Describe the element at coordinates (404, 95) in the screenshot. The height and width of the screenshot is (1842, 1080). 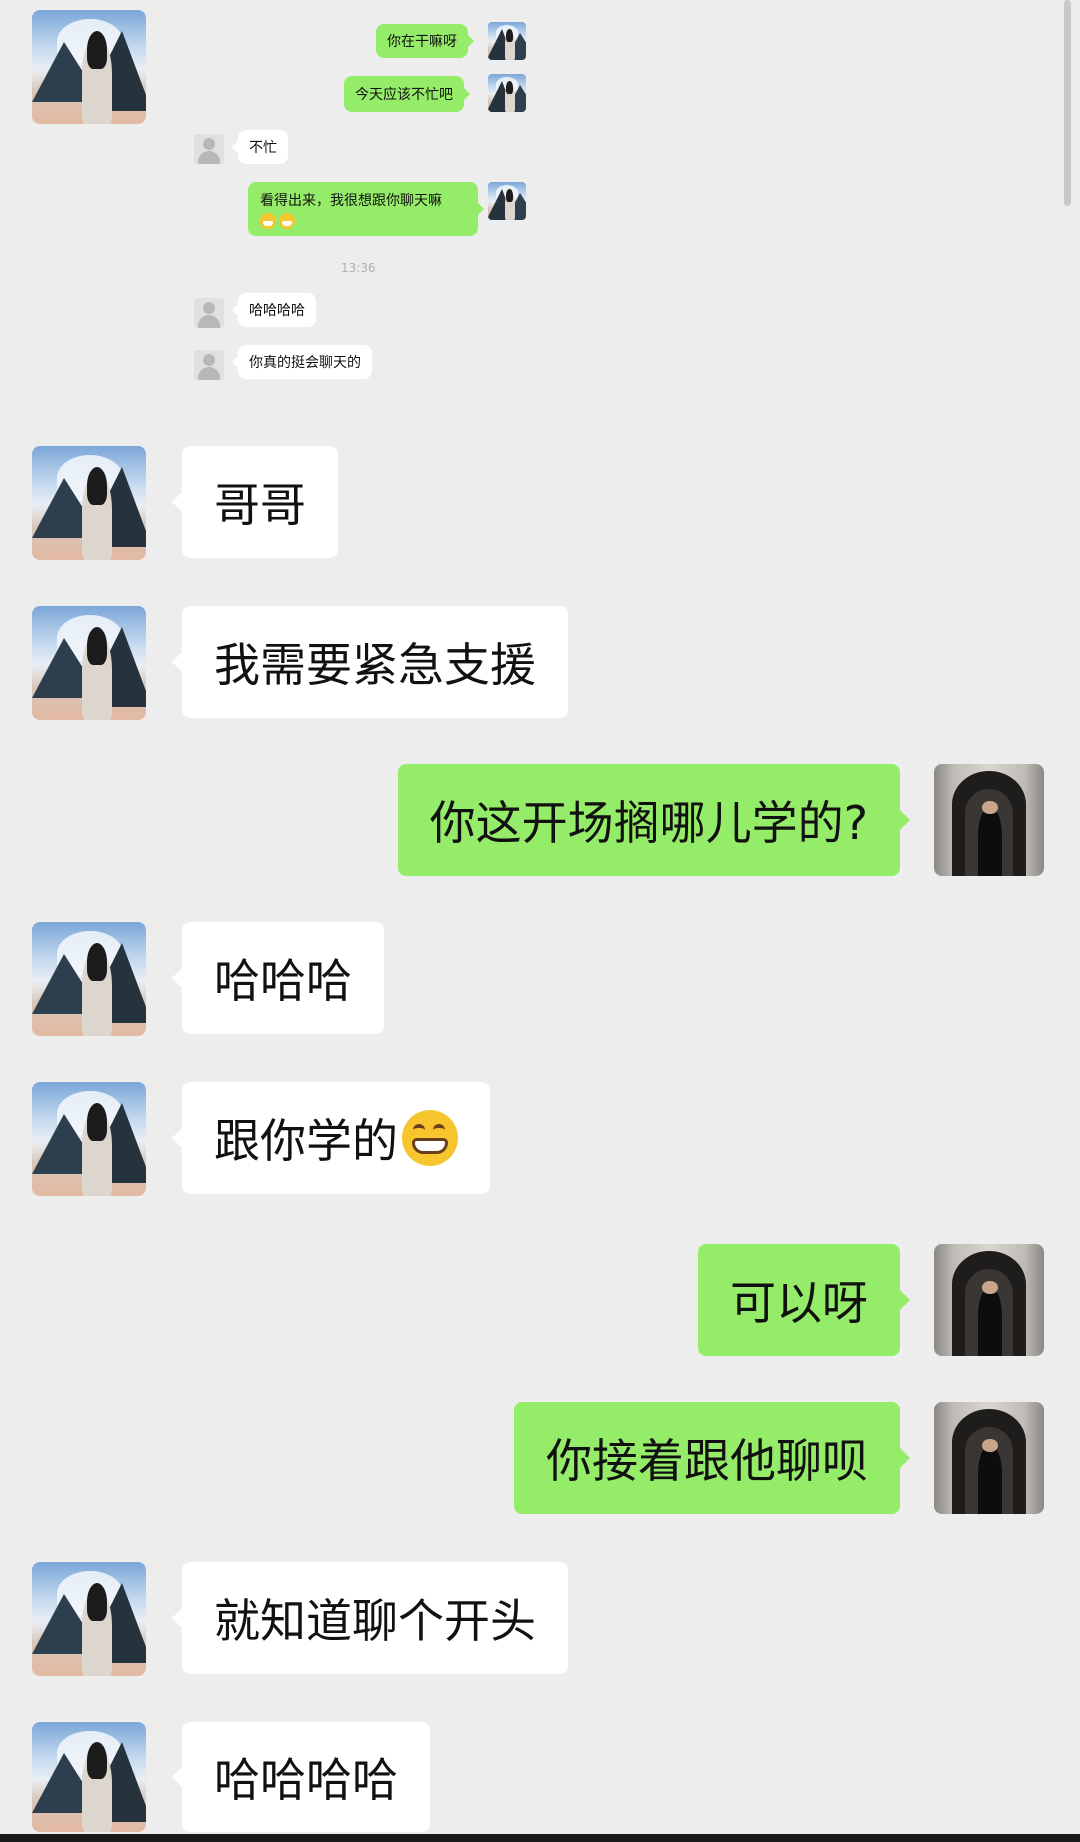
I see `message-text: 今天应该不忙吧` at that location.